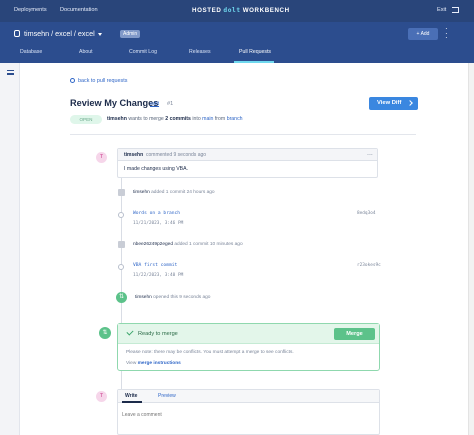  Describe the element at coordinates (143, 52) in the screenshot. I see `tab-commit-log: Commit Log` at that location.